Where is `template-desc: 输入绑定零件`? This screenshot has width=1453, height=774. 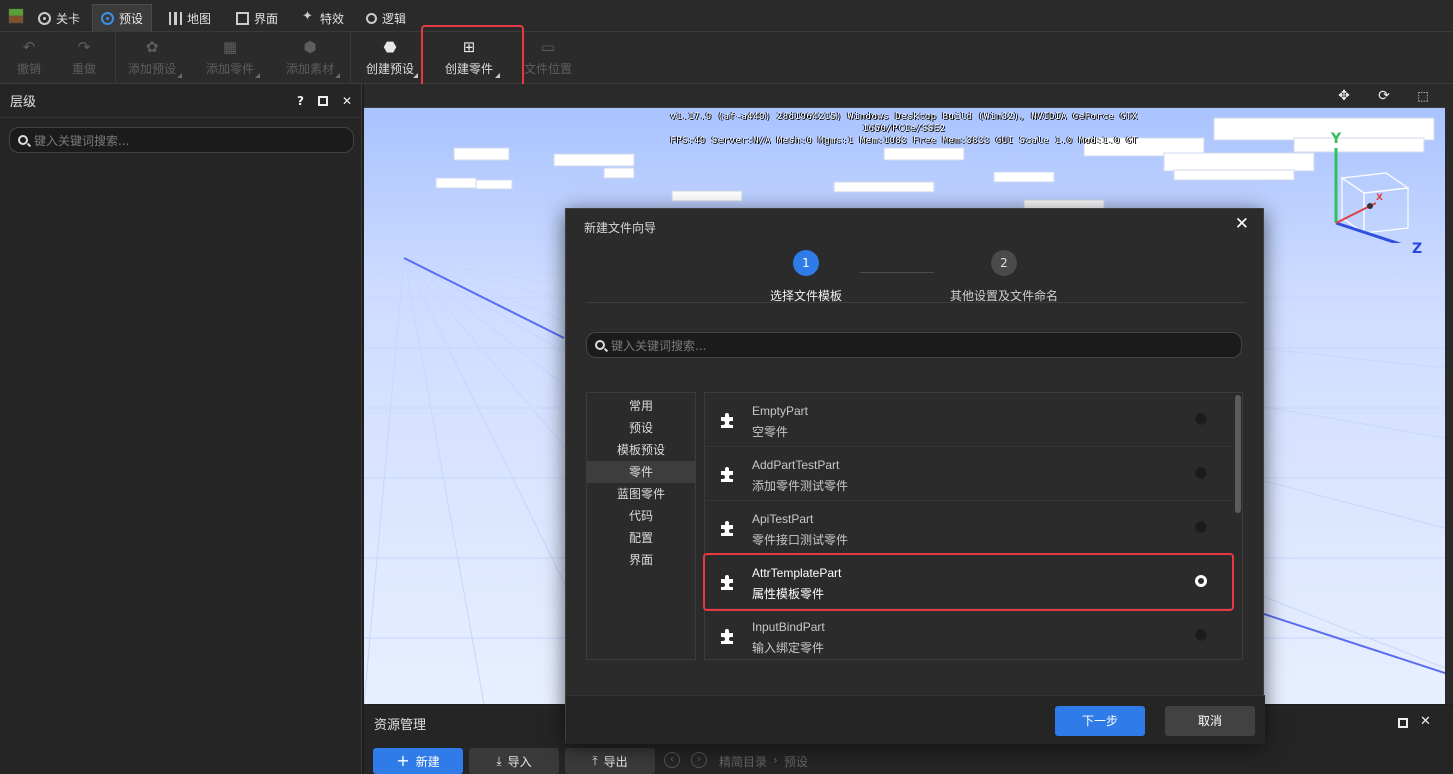
template-desc: 输入绑定零件 is located at coordinates (788, 648).